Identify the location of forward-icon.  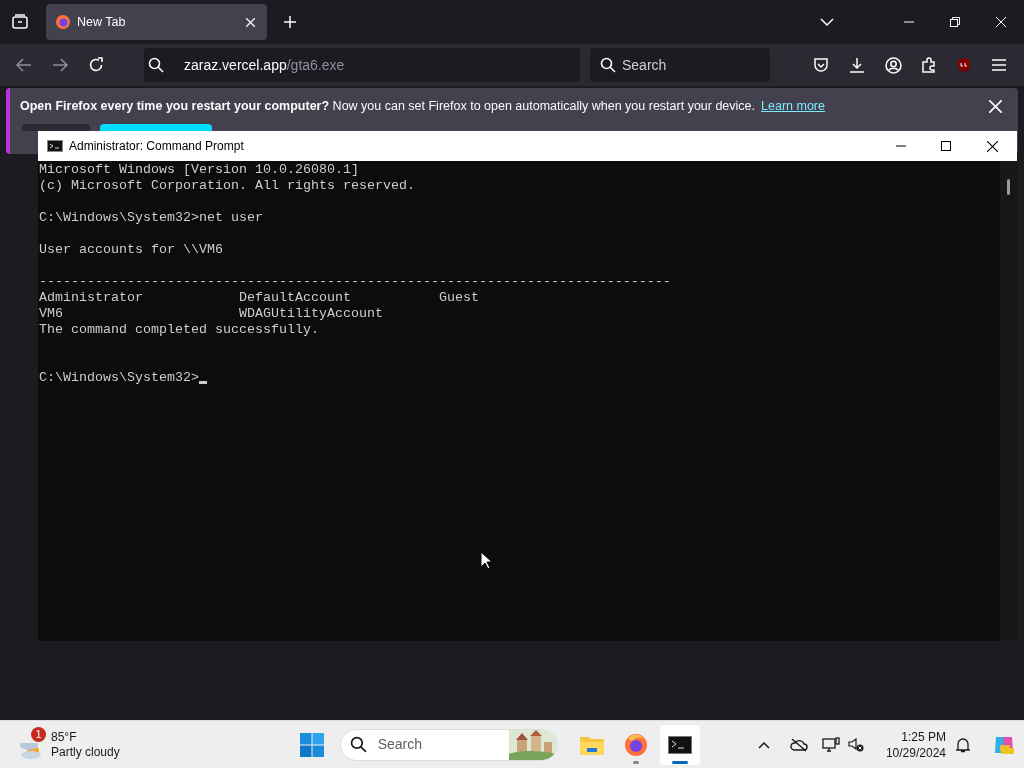
(60, 65).